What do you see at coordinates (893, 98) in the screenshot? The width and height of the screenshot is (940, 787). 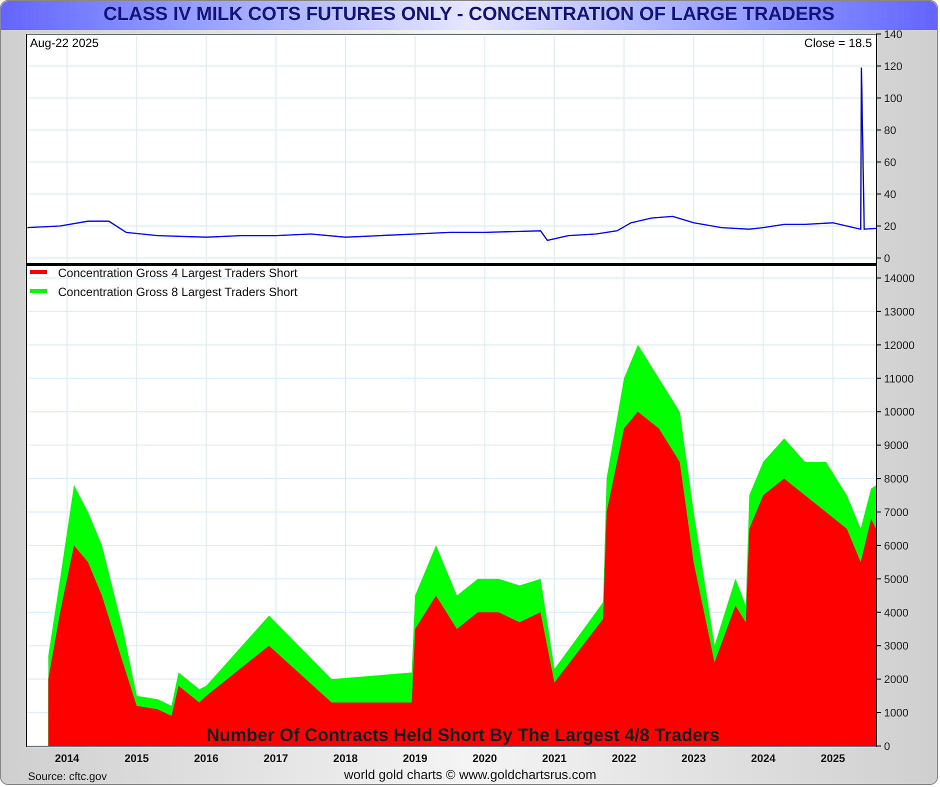 I see `axis-label: 100` at bounding box center [893, 98].